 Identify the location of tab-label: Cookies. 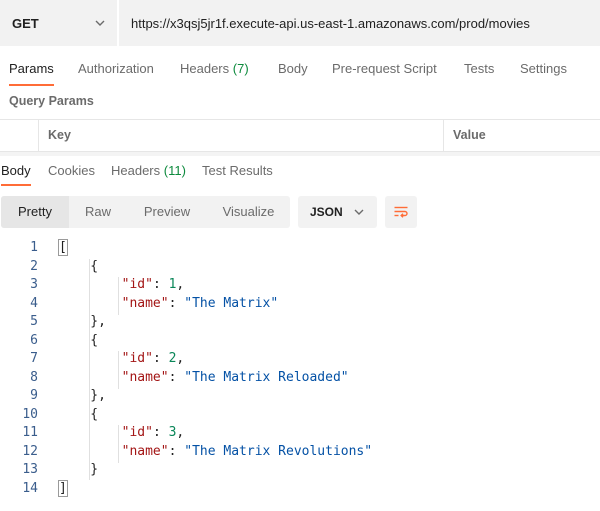
(71, 170).